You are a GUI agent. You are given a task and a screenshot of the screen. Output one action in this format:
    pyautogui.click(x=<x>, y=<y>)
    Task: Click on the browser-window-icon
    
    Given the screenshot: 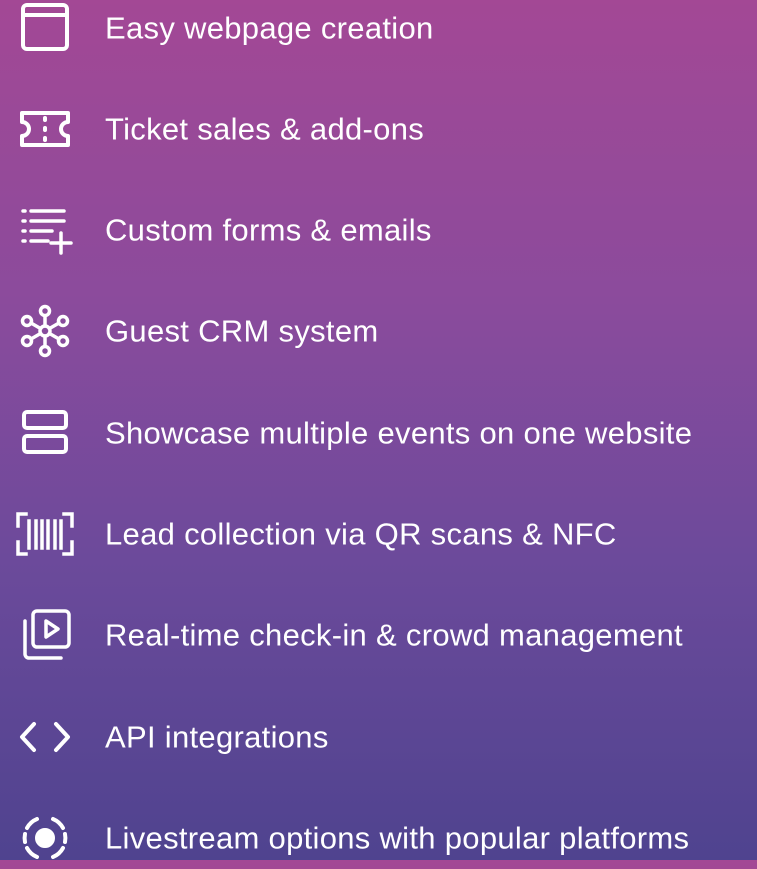 What is the action you would take?
    pyautogui.click(x=45, y=29)
    